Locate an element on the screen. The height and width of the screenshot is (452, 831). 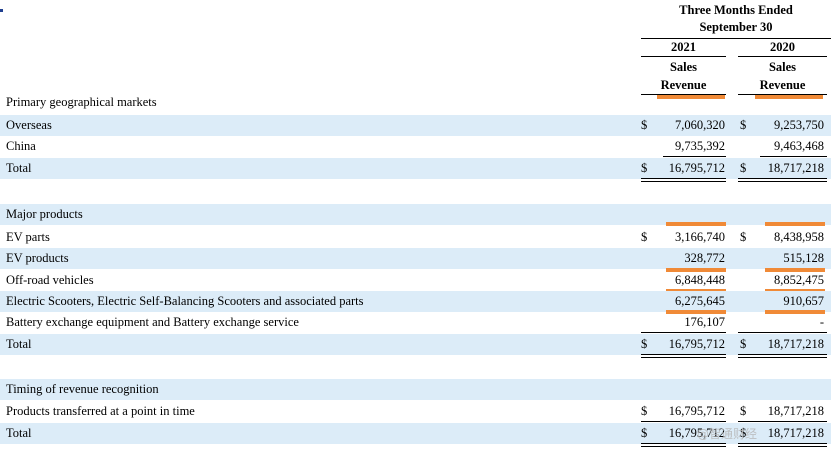
value-2020: 8,438,958 is located at coordinates (799, 237).